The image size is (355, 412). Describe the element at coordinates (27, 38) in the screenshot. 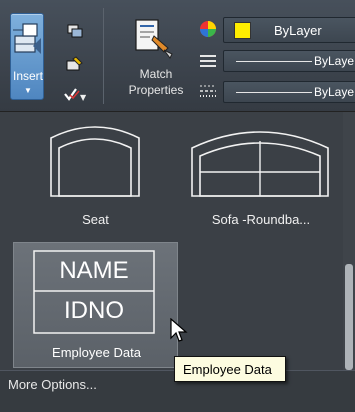

I see `insert-block-icon` at that location.